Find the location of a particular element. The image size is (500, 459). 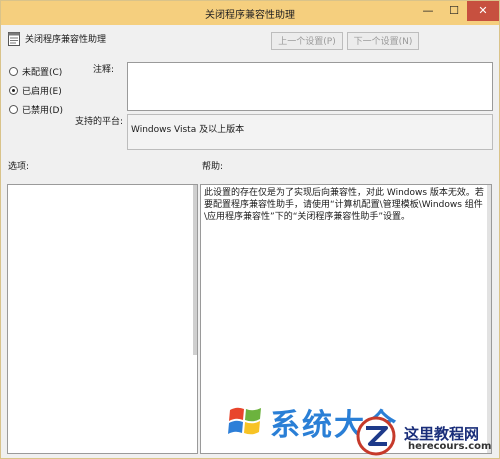

policy-setting-icon is located at coordinates (14, 39).